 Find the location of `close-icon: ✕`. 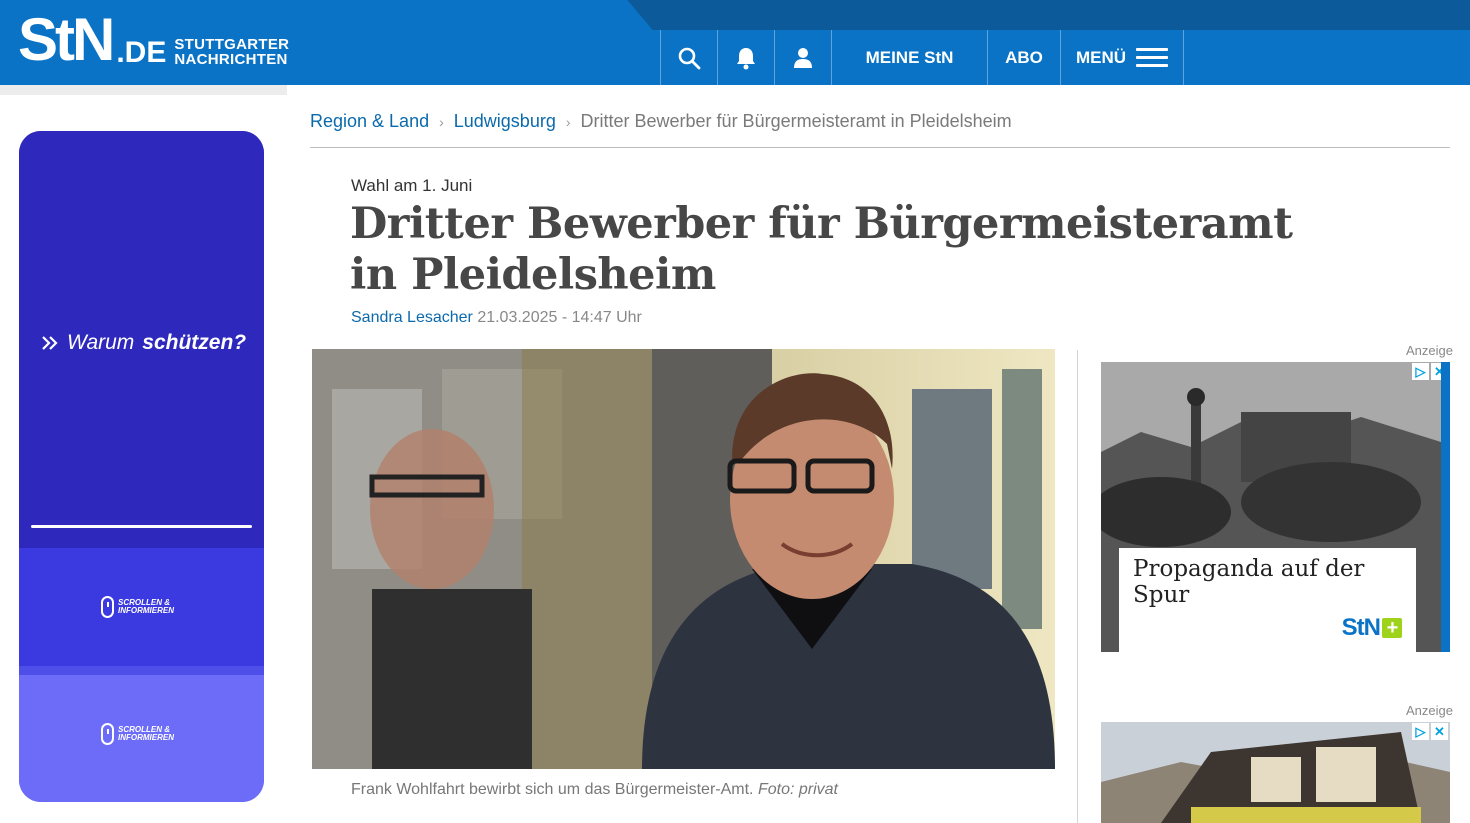

close-icon: ✕ is located at coordinates (1439, 731).